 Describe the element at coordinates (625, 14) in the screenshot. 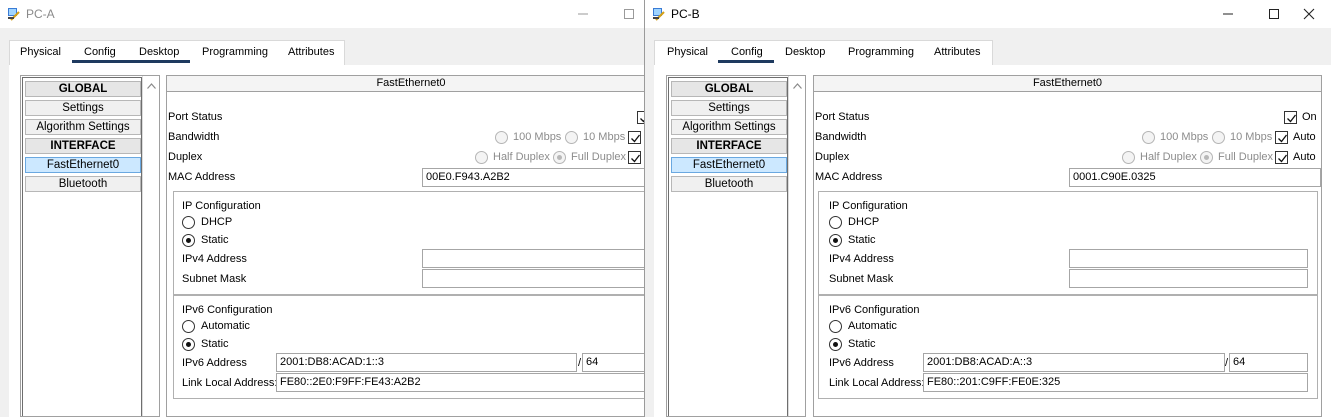

I see `maximize-icon` at that location.